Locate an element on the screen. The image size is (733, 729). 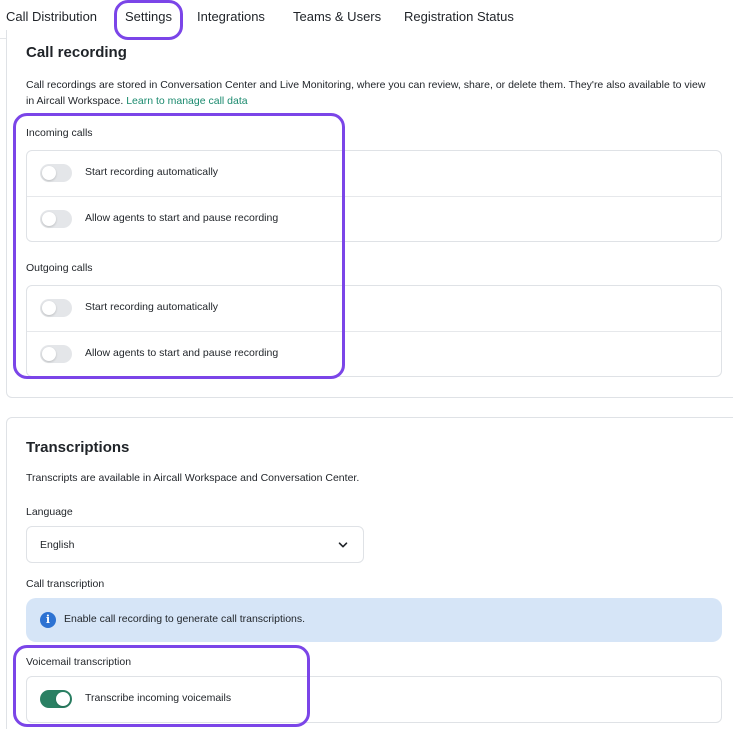
voicemail-transcription-label: Voicemail transcription is located at coordinates (79, 662).